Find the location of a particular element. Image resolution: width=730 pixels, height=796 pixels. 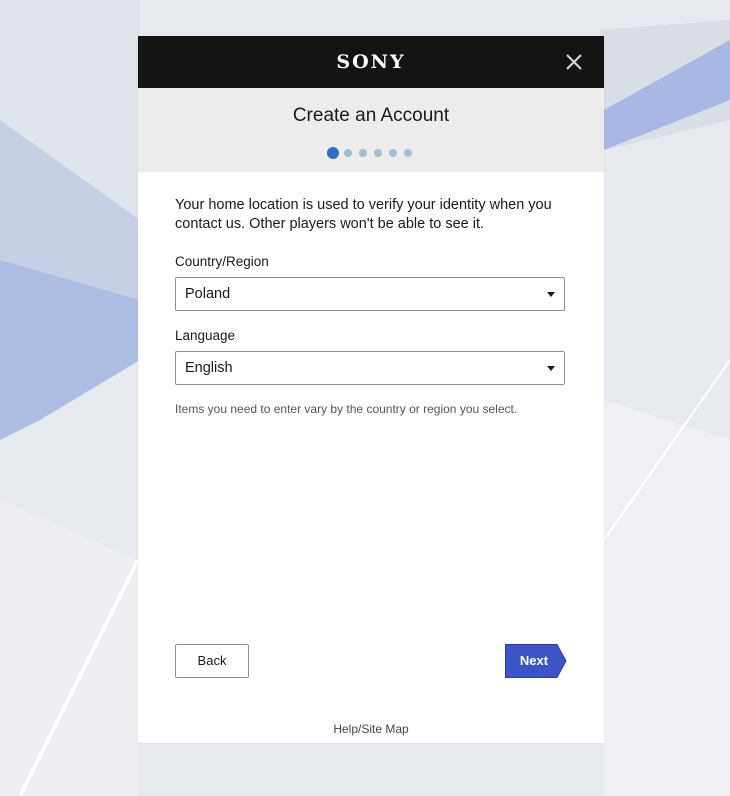

country-label: Country/Region is located at coordinates (222, 261).